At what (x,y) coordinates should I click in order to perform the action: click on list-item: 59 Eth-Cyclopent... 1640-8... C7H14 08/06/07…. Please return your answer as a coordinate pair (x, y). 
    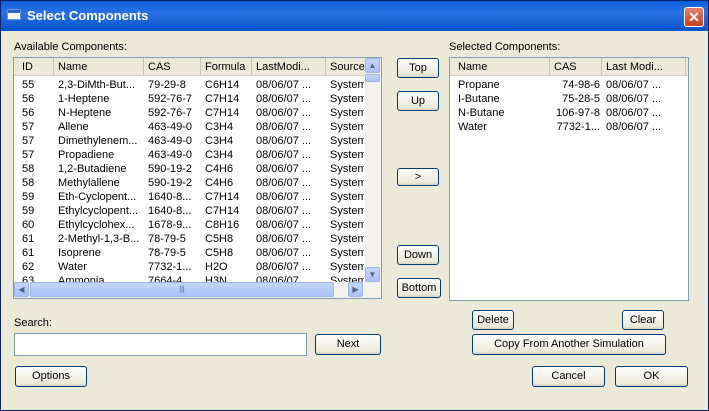
    Looking at the image, I should click on (197, 197).